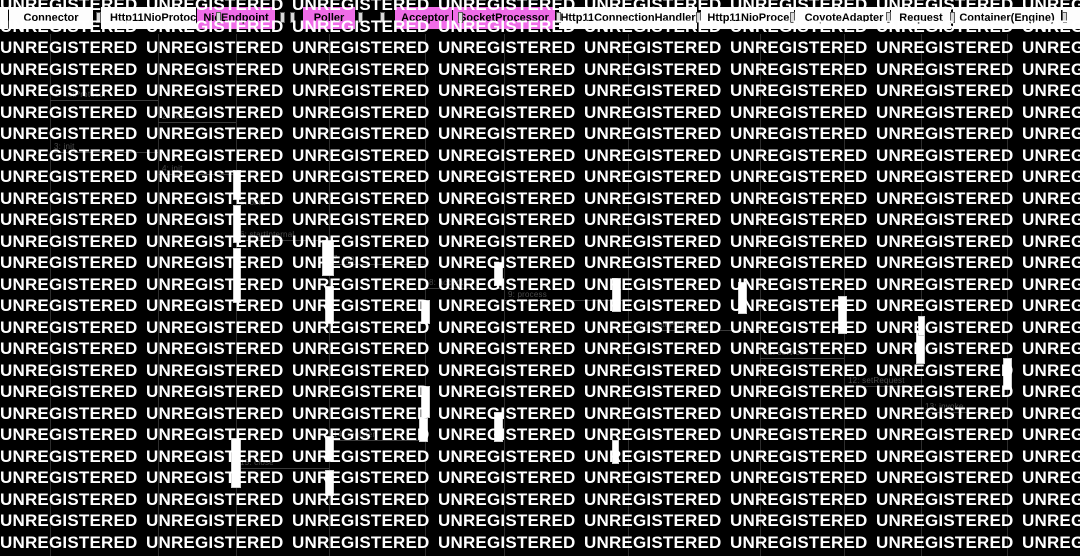  Describe the element at coordinates (784, 352) in the screenshot. I see `message-label-10: 11: service` at that location.